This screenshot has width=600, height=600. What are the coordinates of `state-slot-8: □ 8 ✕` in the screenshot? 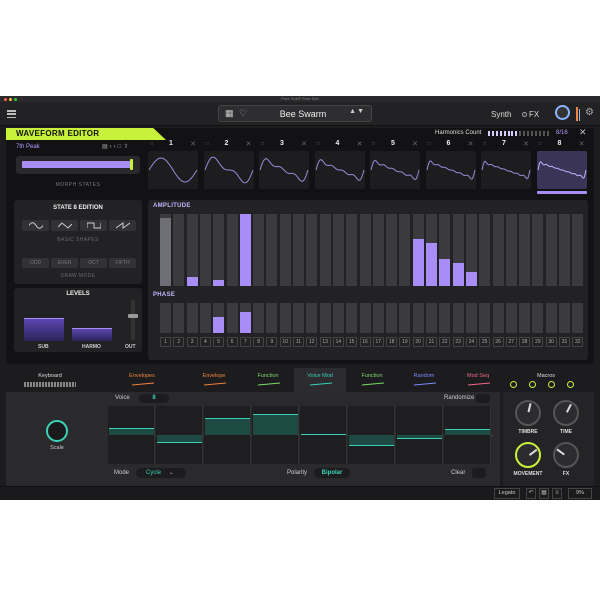 It's located at (562, 167).